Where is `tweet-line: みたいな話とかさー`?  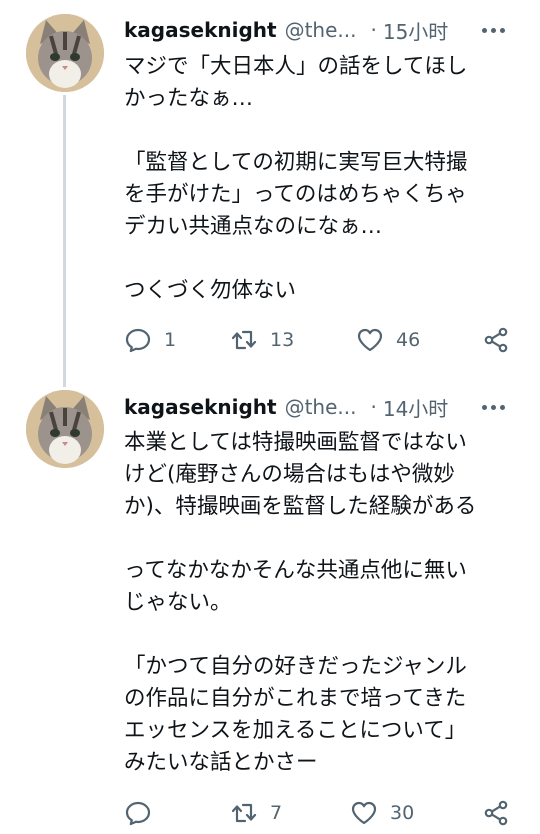 tweet-line: みたいな話とかさー is located at coordinates (221, 762).